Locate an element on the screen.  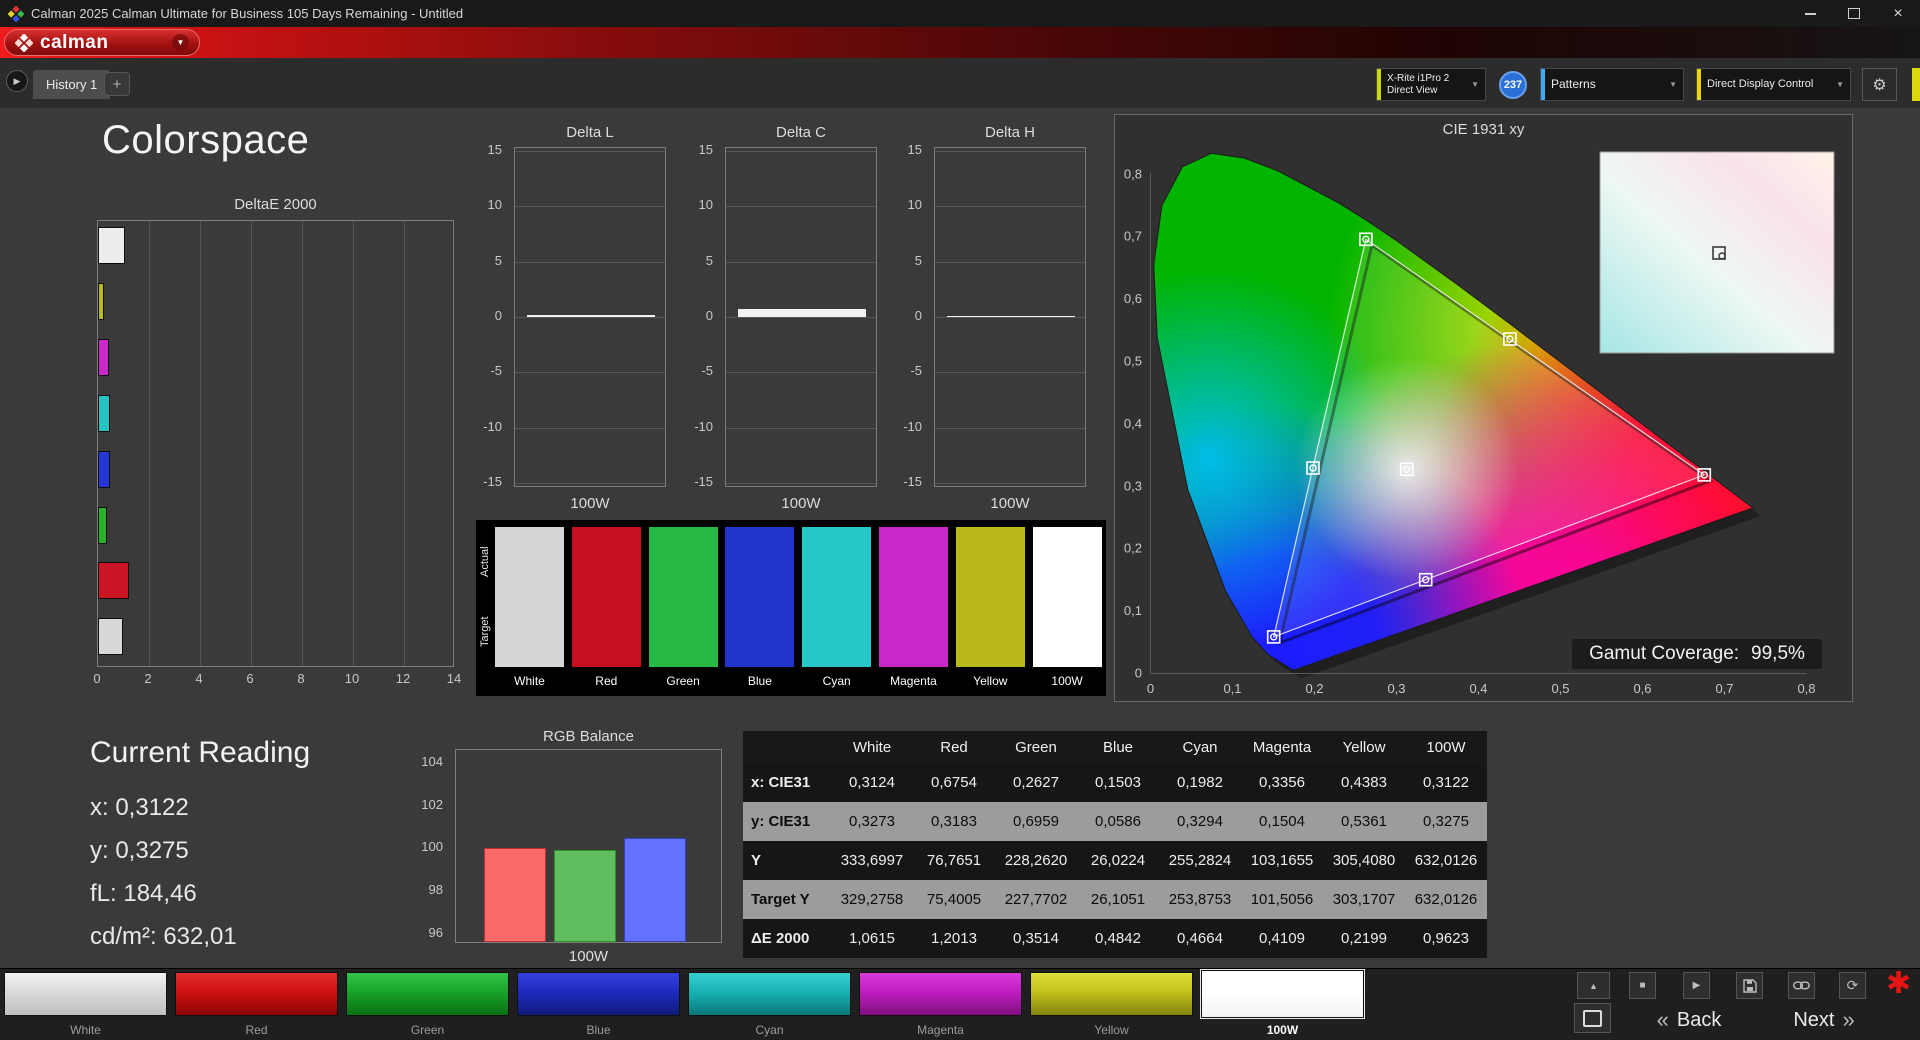
table-row-label: Y is located at coordinates (756, 860).